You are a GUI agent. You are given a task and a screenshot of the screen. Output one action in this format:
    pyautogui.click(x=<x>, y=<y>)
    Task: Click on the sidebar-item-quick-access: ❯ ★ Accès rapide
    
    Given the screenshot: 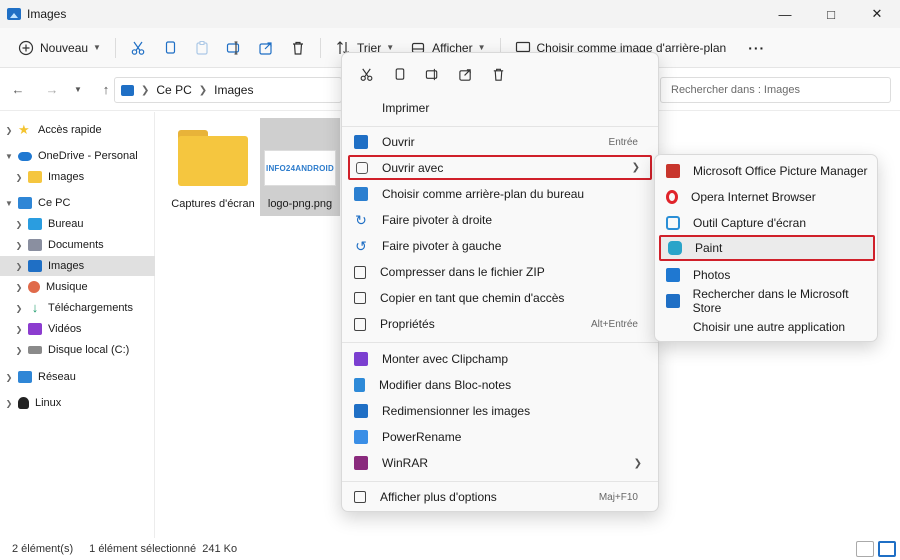 What is the action you would take?
    pyautogui.click(x=77, y=130)
    